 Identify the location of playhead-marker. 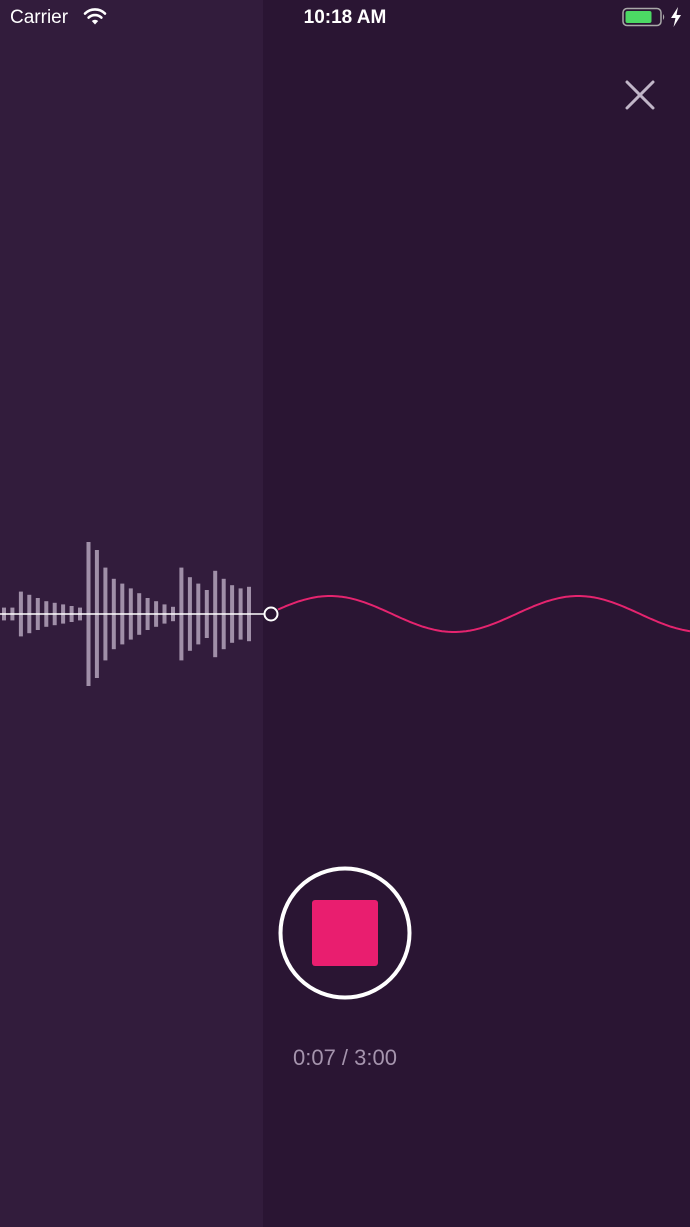
(271, 614).